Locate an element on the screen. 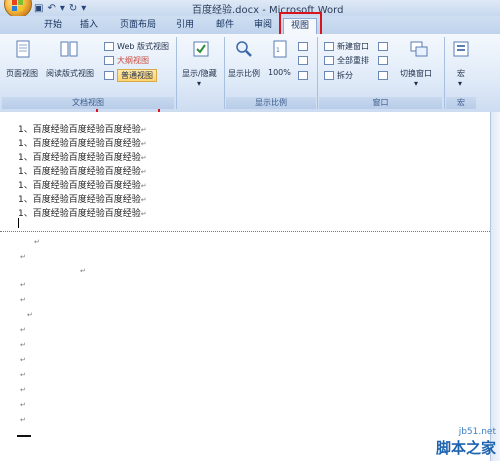 Image resolution: width=500 pixels, height=461 pixels. macros-icon is located at coordinates (461, 49).